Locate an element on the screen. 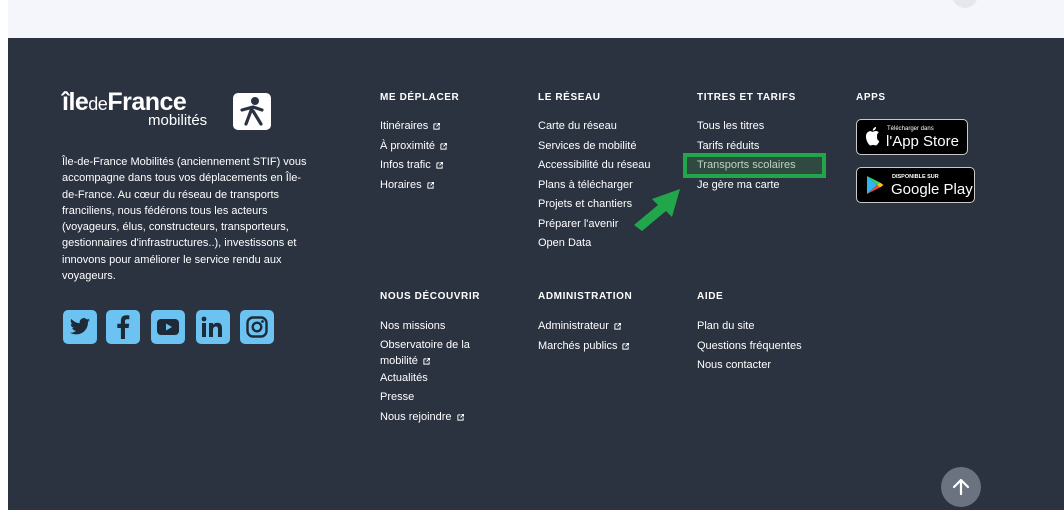 The image size is (1064, 510). scroll-to-top-button is located at coordinates (961, 487).